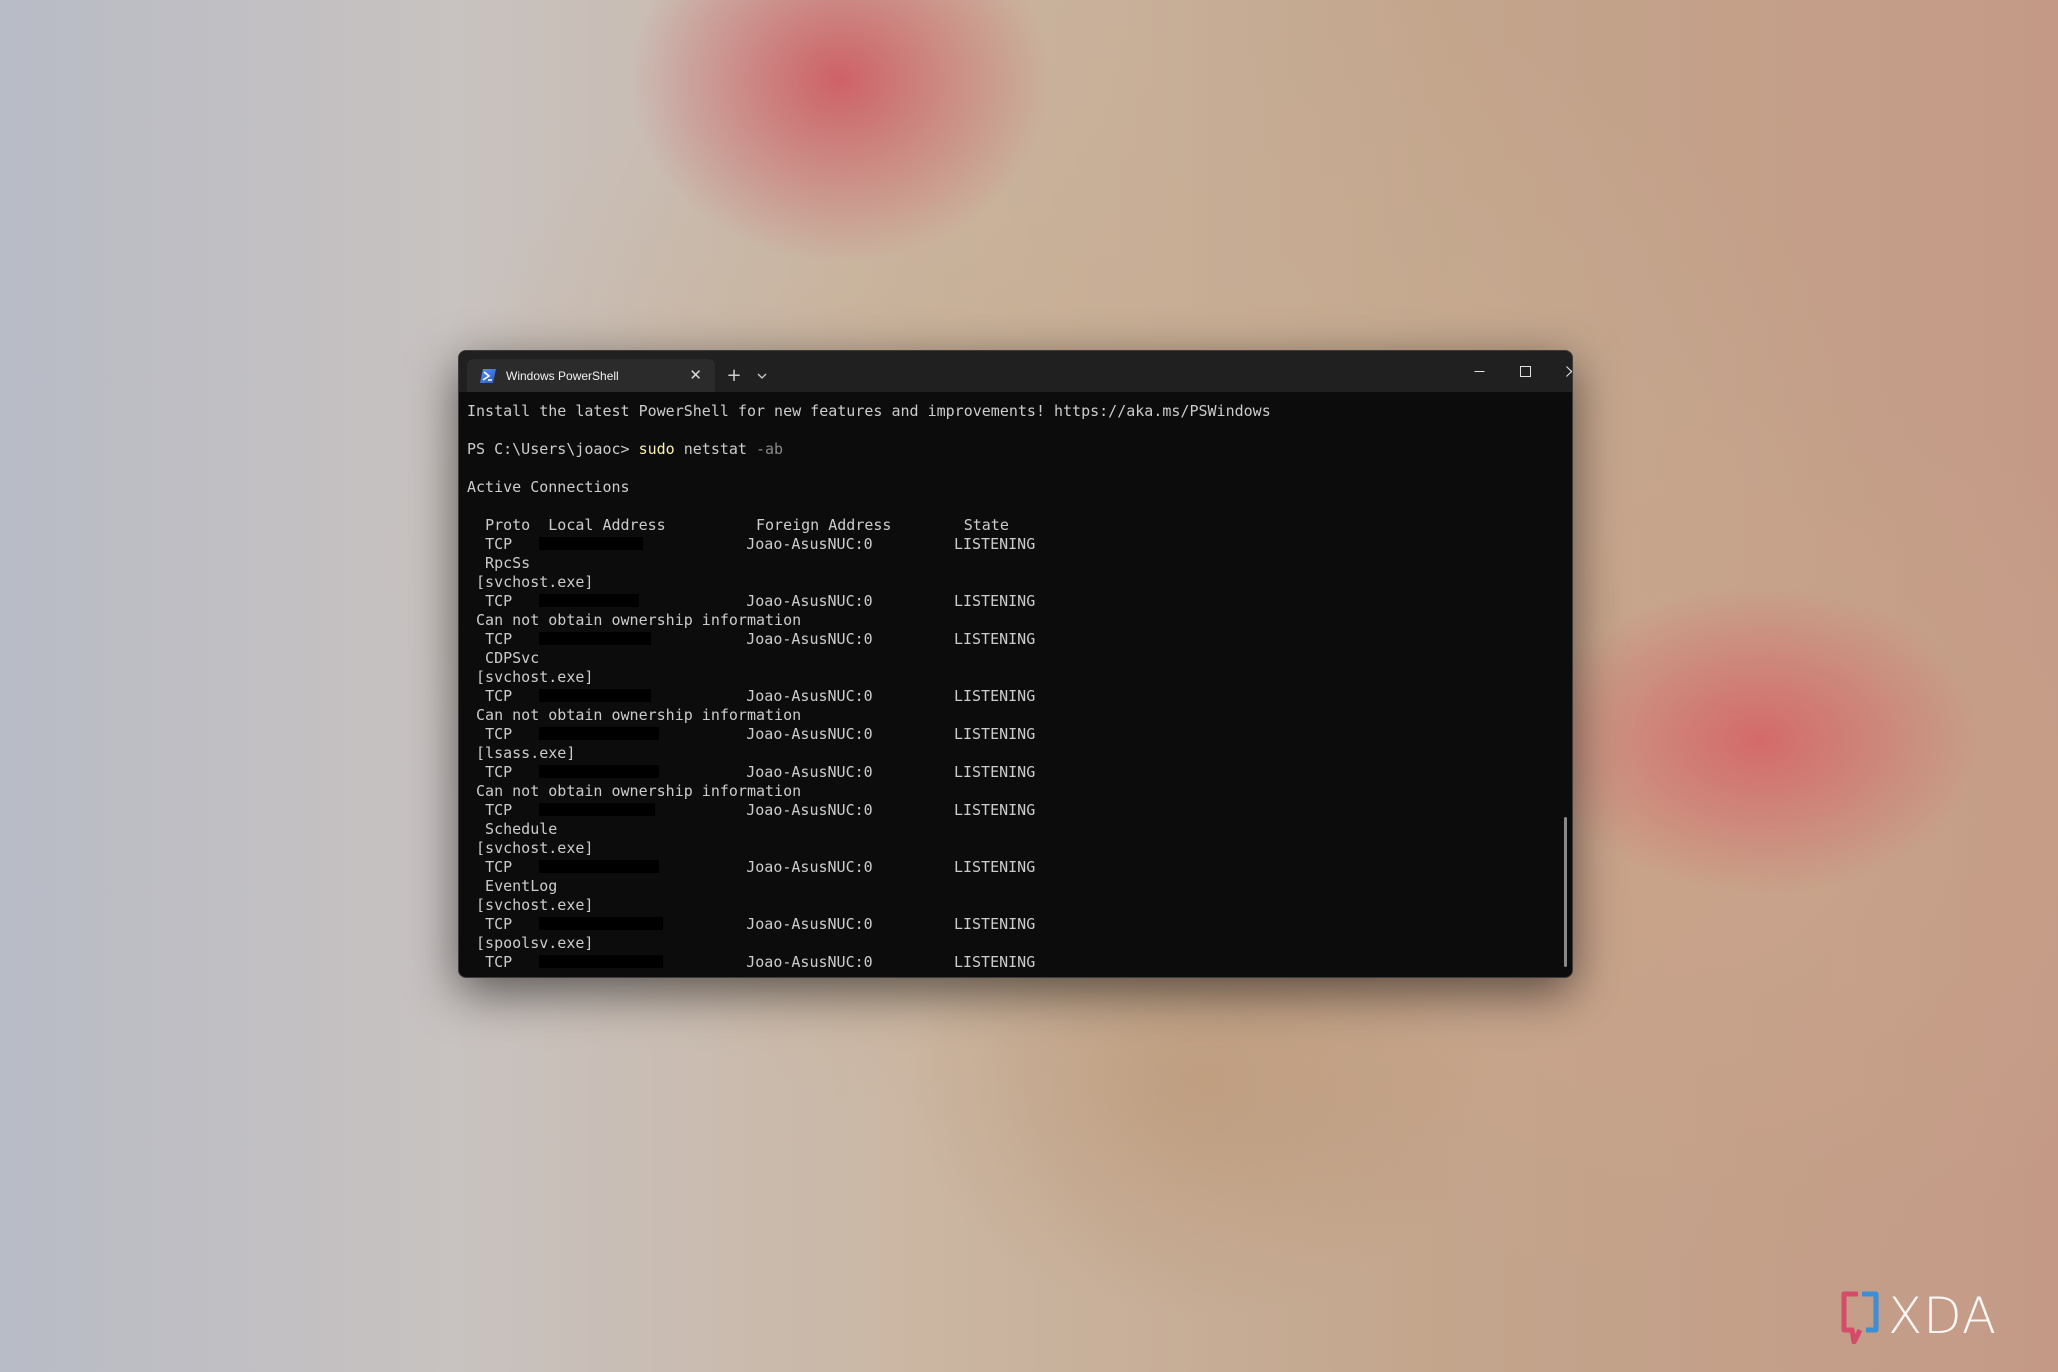 The image size is (2058, 1372). Describe the element at coordinates (503, 563) in the screenshot. I see `row-owner-info: RpcSs` at that location.